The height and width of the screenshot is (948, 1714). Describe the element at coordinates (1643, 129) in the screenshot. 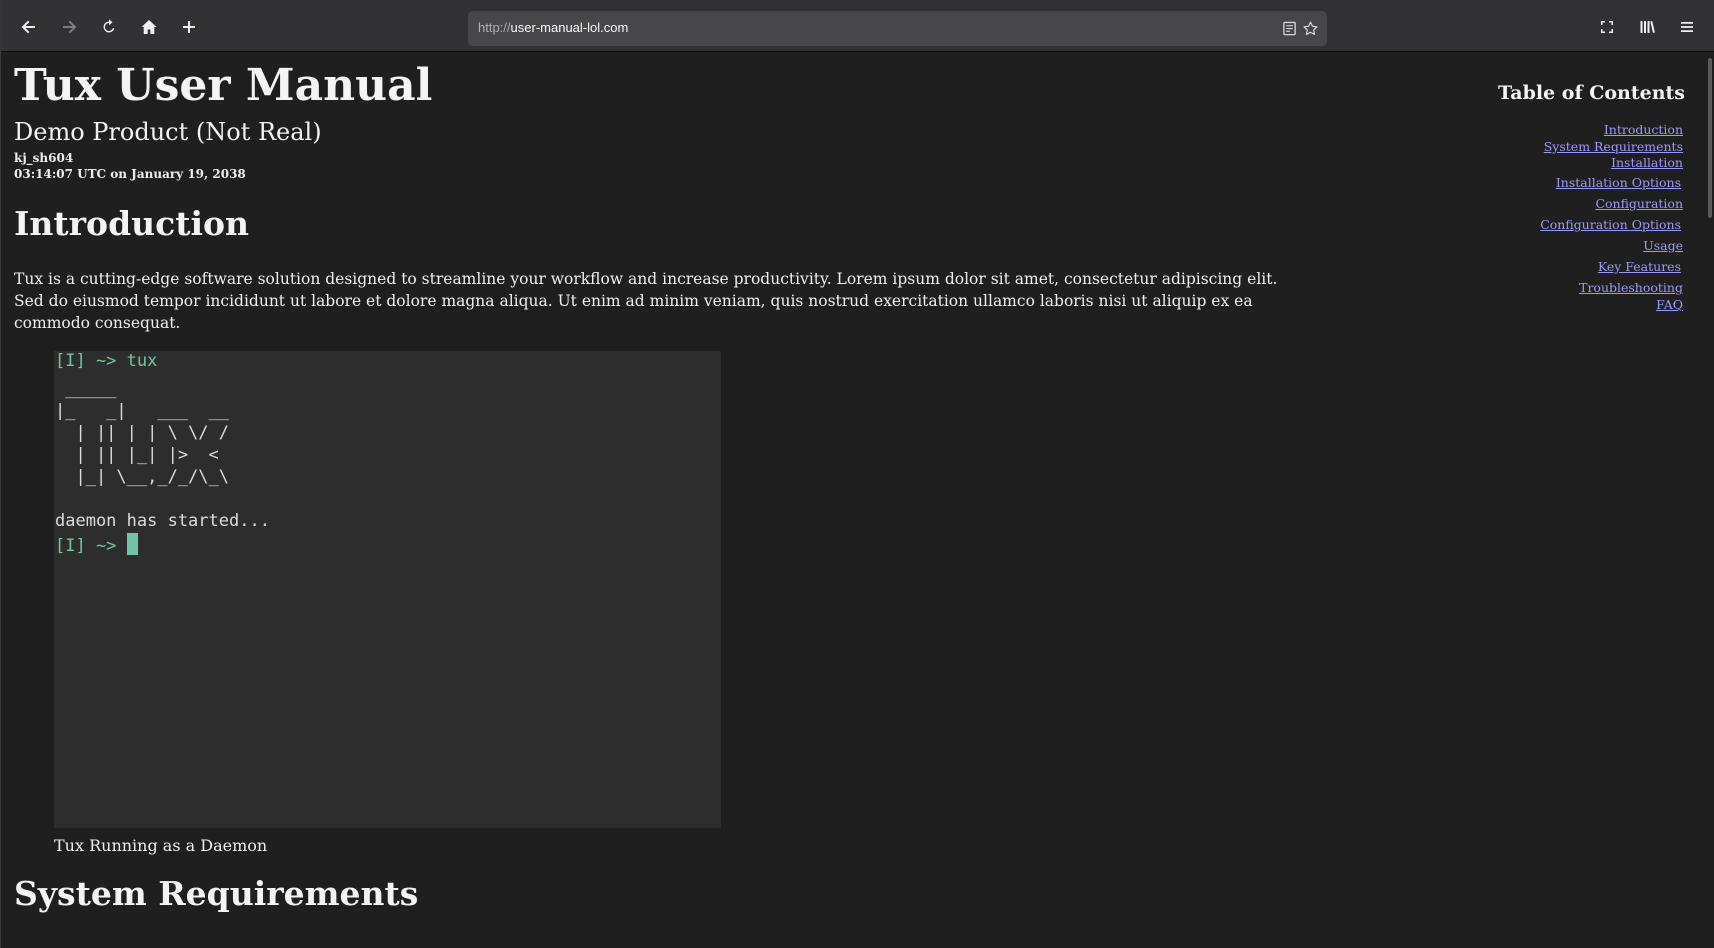

I see `toc-link-introduction: Introduction` at that location.